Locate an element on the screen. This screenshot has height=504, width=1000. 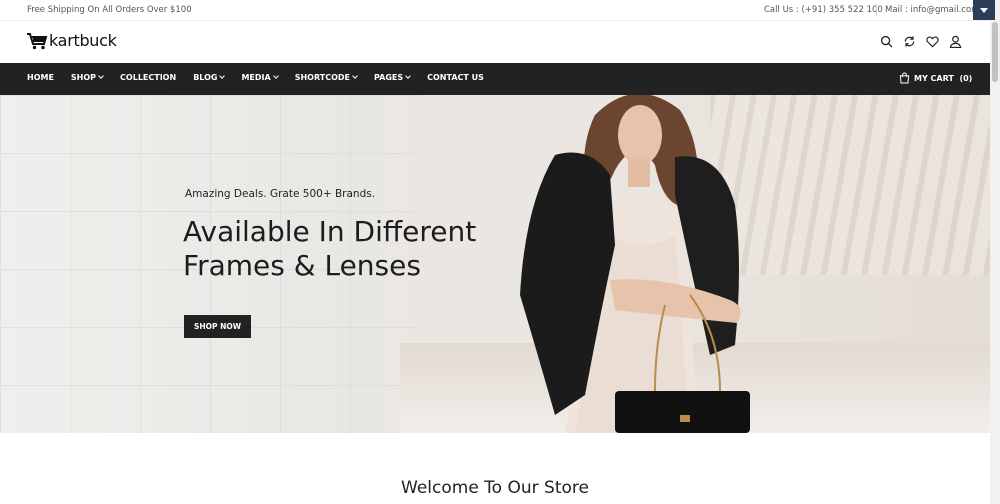
nav-item-collection: COLLECTION is located at coordinates (148, 77).